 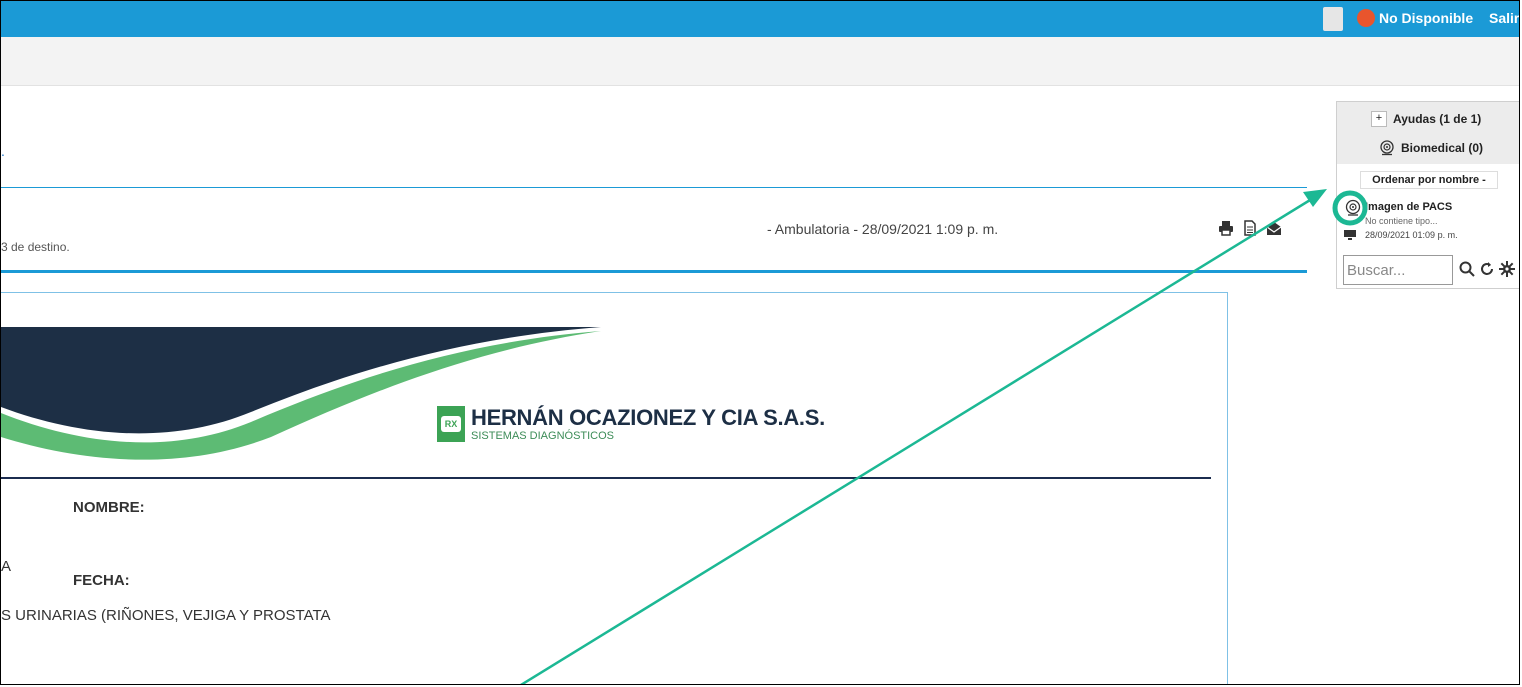 I want to click on ayudas-toggle: + Ayudas (1 de 1), so click(x=1426, y=119).